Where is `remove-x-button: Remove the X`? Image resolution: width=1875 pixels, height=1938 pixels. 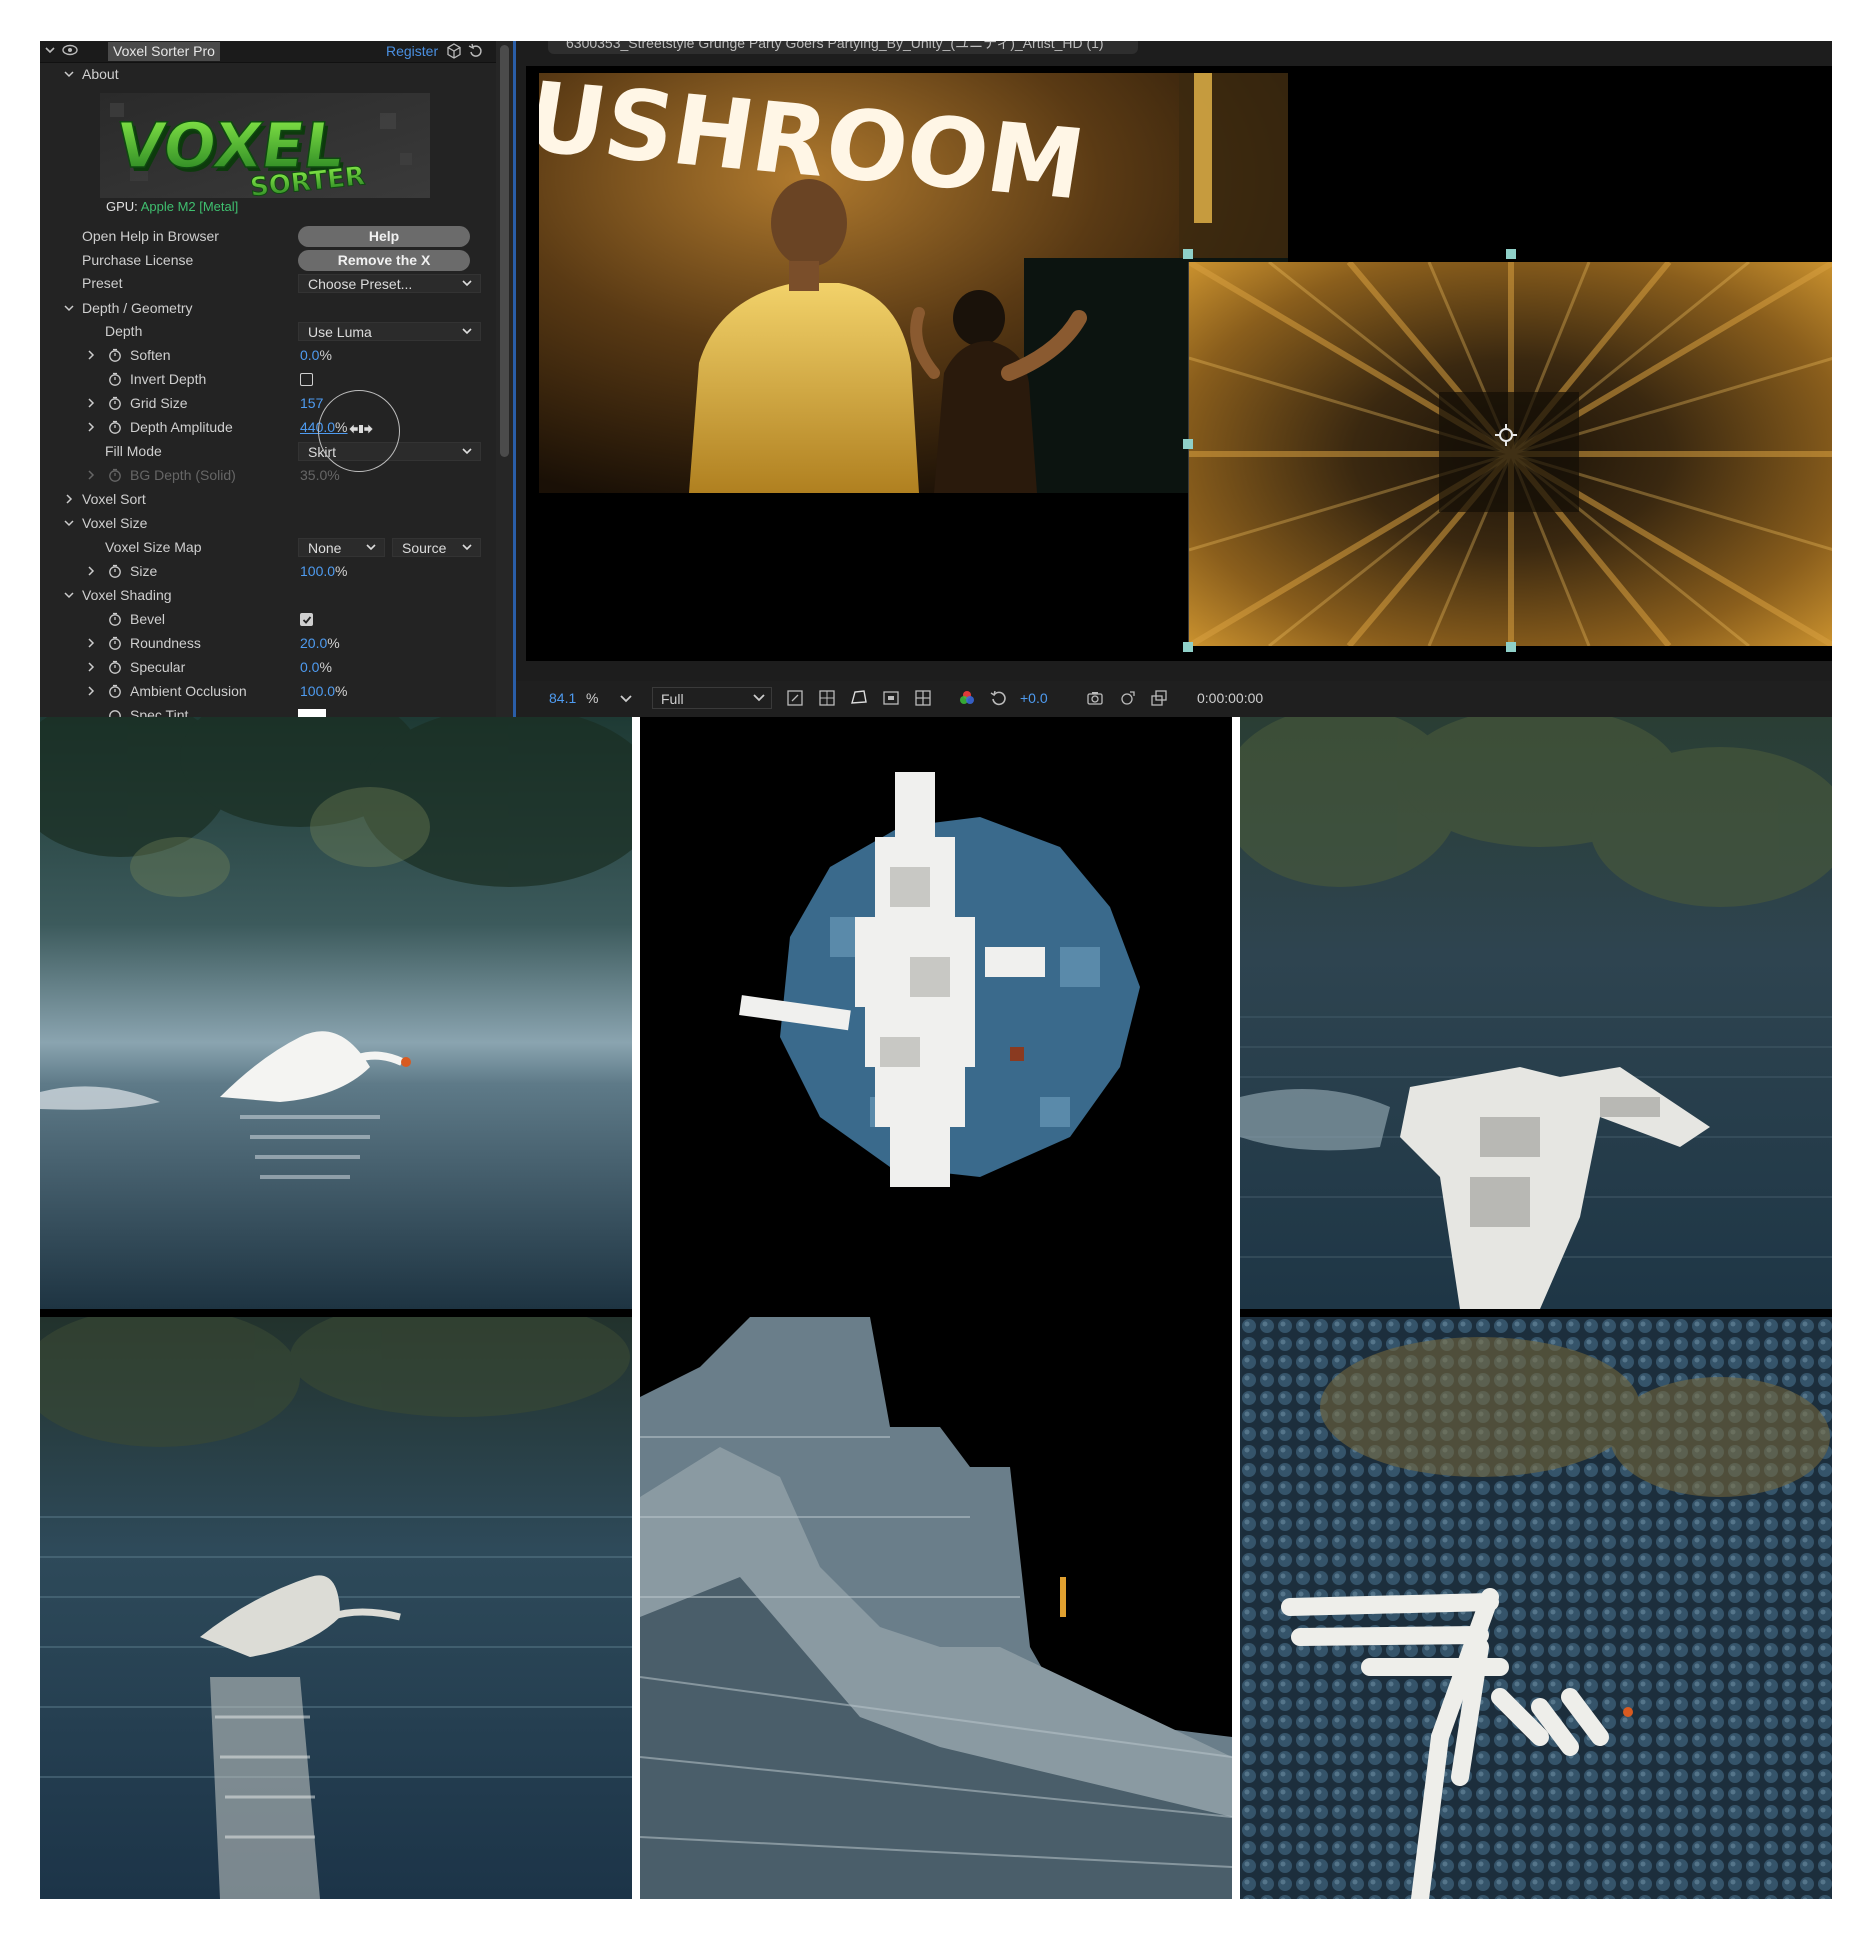
remove-x-button: Remove the X is located at coordinates (384, 260).